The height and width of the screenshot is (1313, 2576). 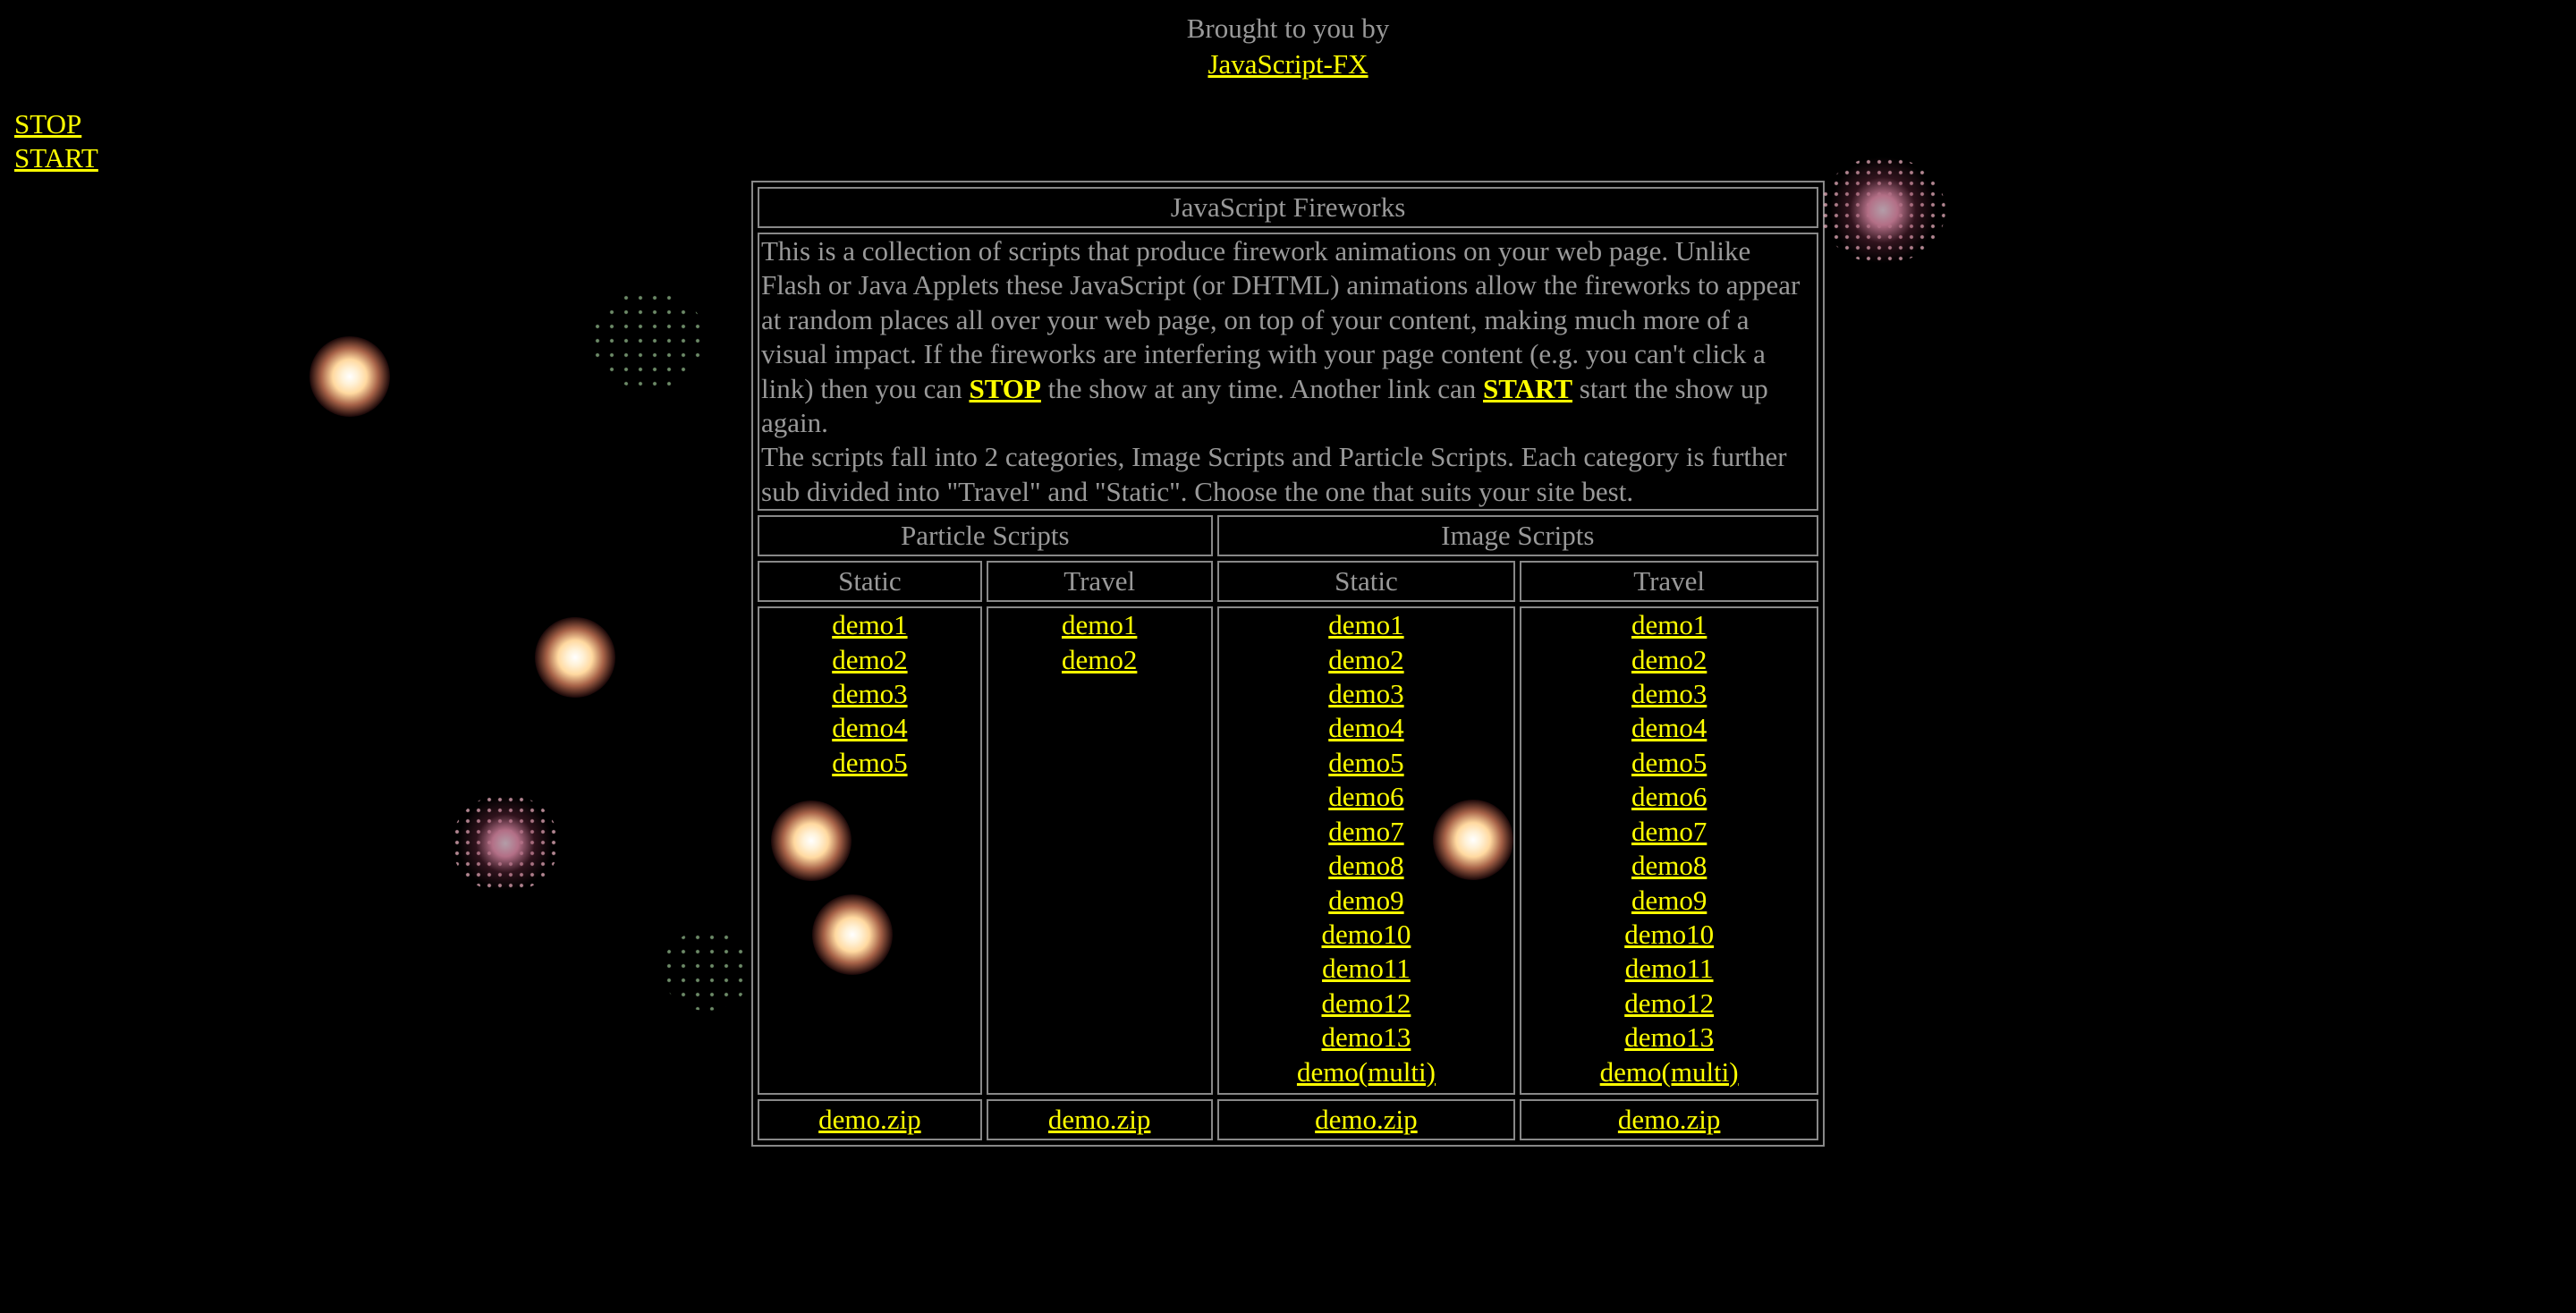 I want to click on particle-static-zip-cell: demo.zip, so click(x=870, y=1120).